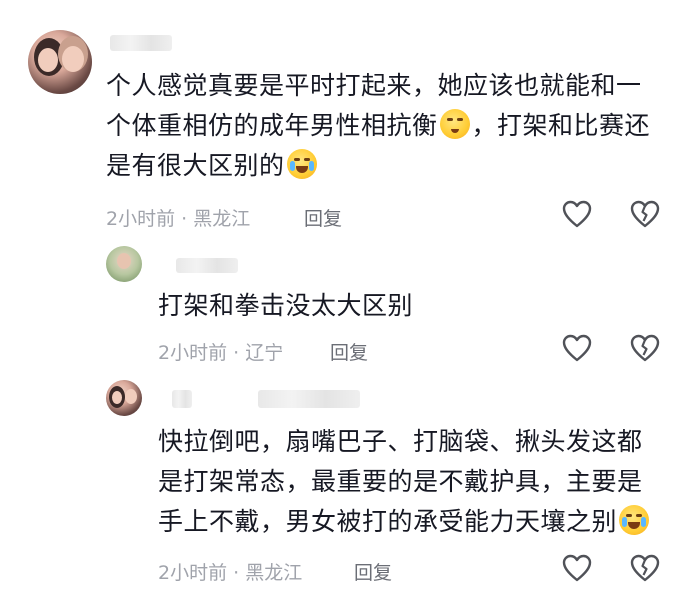  Describe the element at coordinates (454, 124) in the screenshot. I see `dizzy-face-icon` at that location.